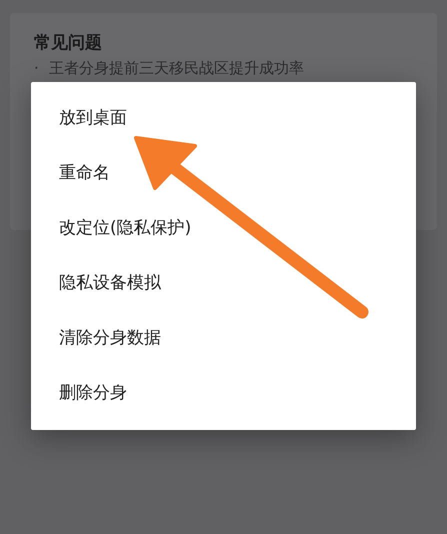 This screenshot has width=447, height=534. Describe the element at coordinates (68, 43) in the screenshot. I see `faq-title: 常见问题` at that location.